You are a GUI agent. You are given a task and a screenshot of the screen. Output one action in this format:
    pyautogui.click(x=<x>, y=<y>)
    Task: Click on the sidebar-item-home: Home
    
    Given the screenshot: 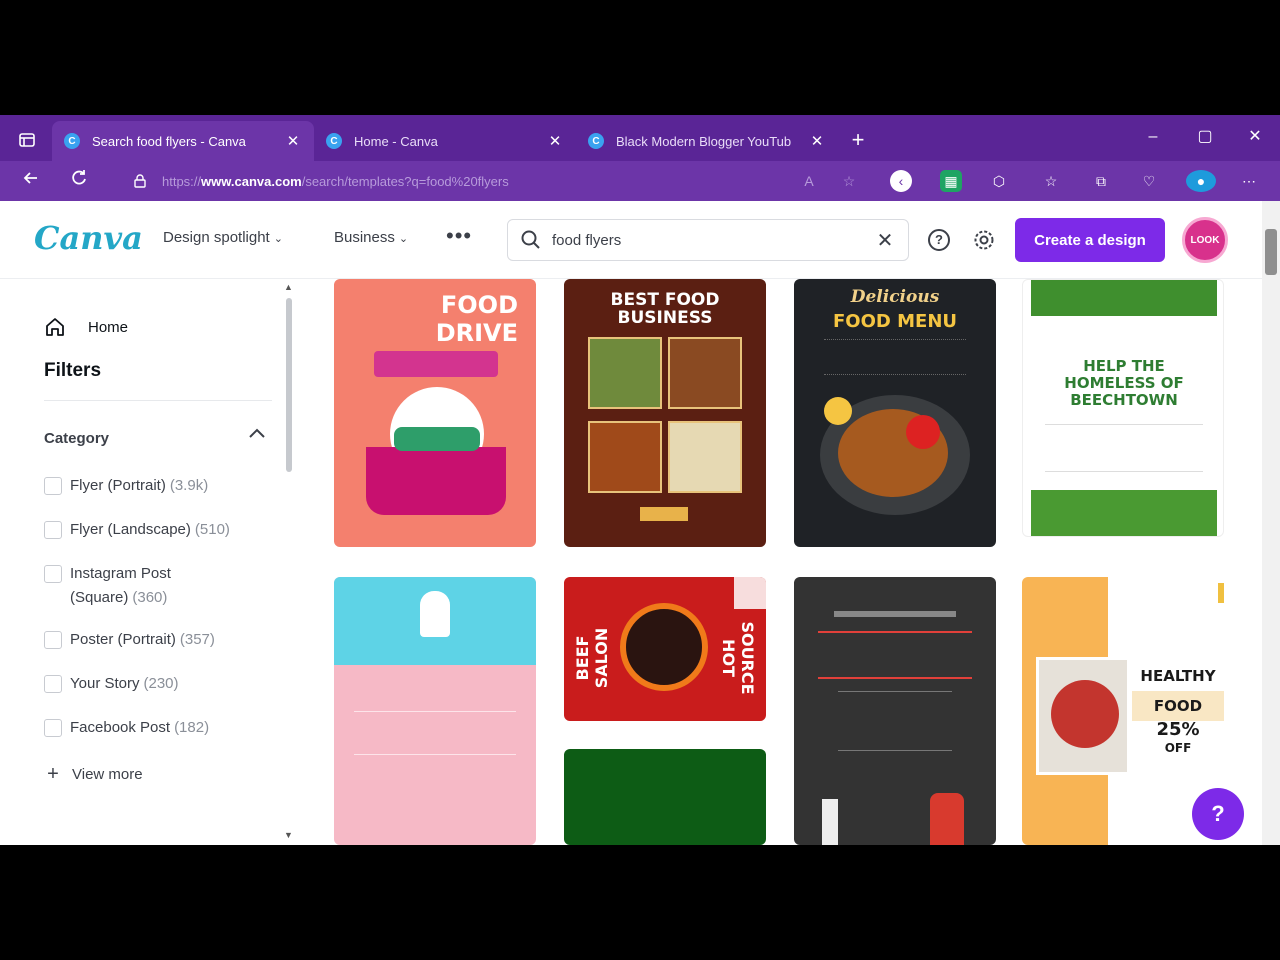 What is the action you would take?
    pyautogui.click(x=86, y=327)
    